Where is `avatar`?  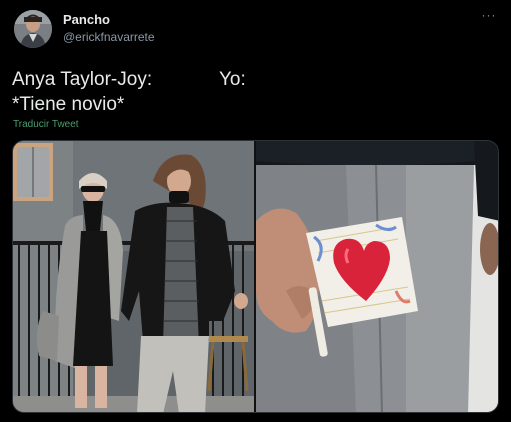
avatar is located at coordinates (33, 29).